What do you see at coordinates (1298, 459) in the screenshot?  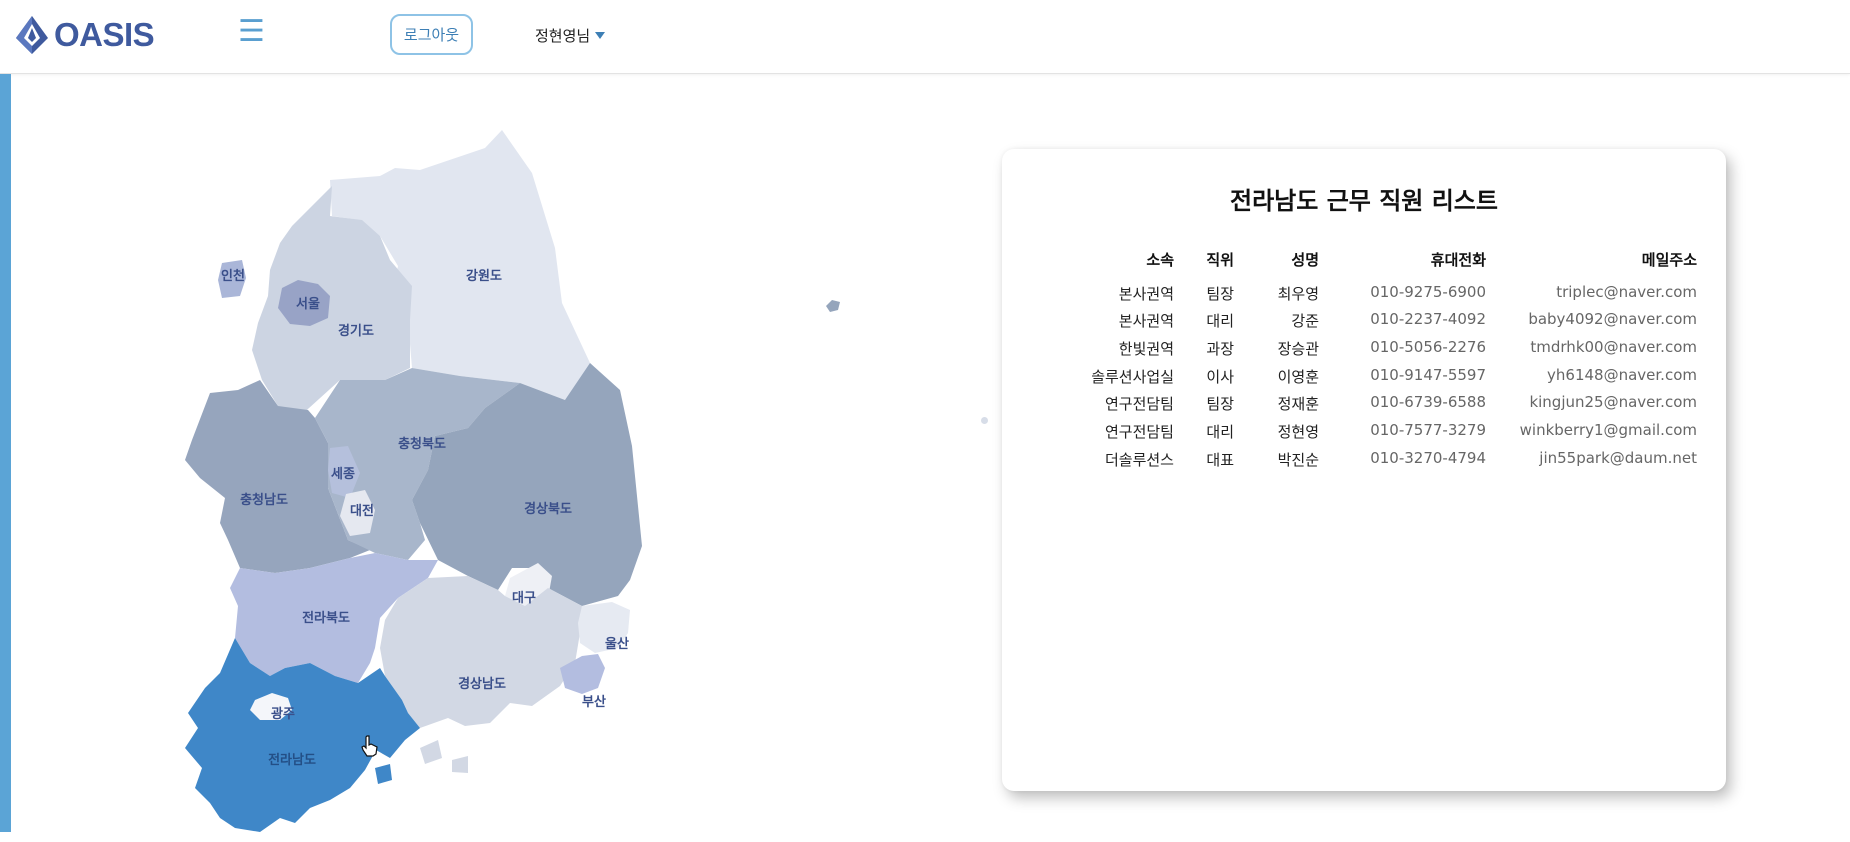 I see `cell-name: 박진순` at bounding box center [1298, 459].